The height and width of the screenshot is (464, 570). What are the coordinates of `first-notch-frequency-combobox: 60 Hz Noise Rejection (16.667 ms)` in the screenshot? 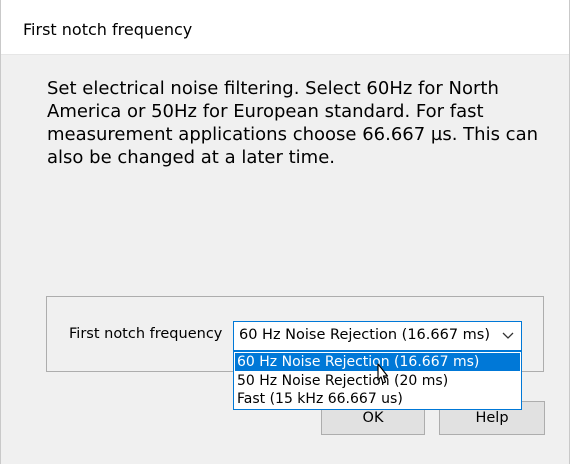 It's located at (377, 336).